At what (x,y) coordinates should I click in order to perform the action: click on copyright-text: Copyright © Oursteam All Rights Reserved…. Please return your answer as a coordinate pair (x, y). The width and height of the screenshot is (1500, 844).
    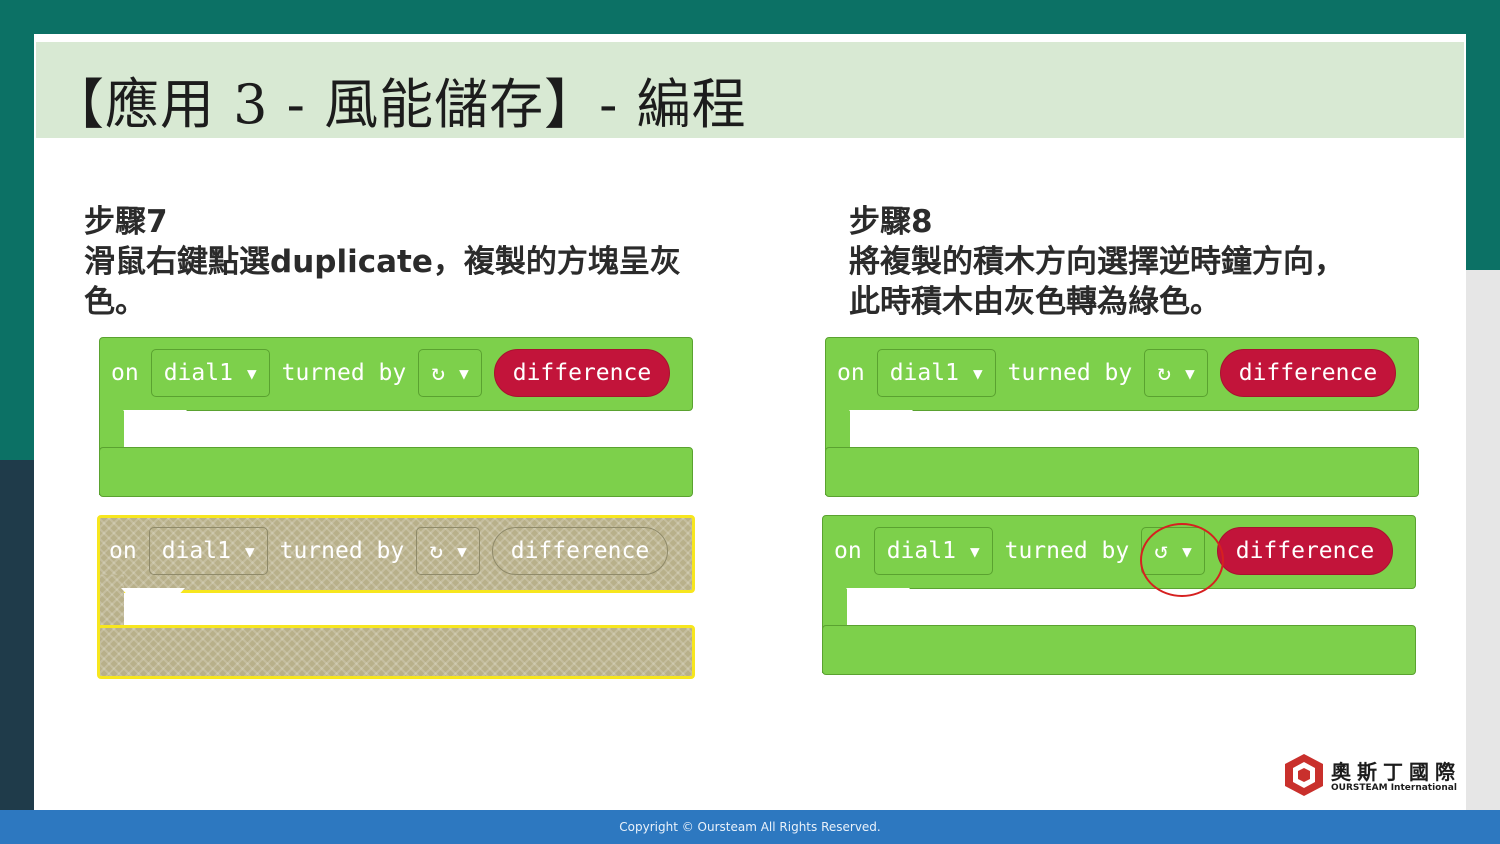
    Looking at the image, I should click on (750, 827).